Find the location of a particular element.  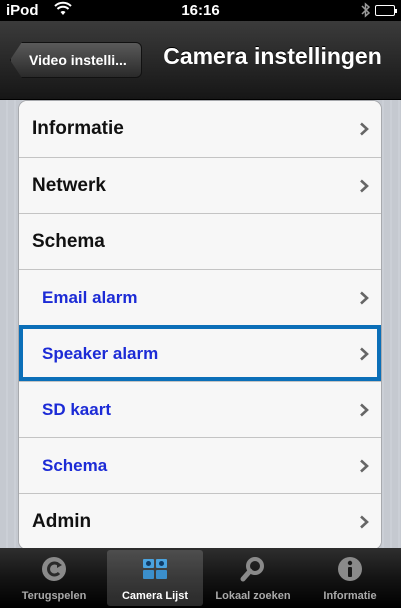

navigation-bar: Video instelli... Camera instellingen is located at coordinates (200, 60).